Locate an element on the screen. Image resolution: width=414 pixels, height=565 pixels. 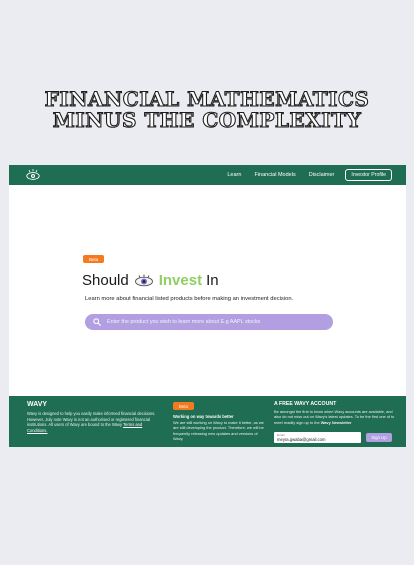
search-input is located at coordinates (217, 322).